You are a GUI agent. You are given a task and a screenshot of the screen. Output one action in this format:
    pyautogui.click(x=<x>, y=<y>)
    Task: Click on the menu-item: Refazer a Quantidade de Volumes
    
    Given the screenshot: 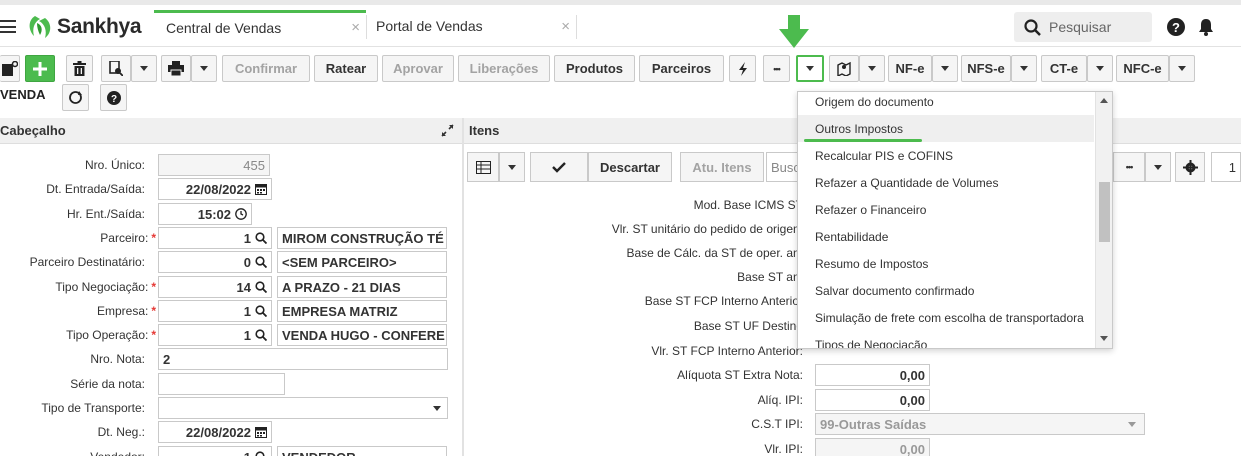 What is the action you would take?
    pyautogui.click(x=946, y=182)
    